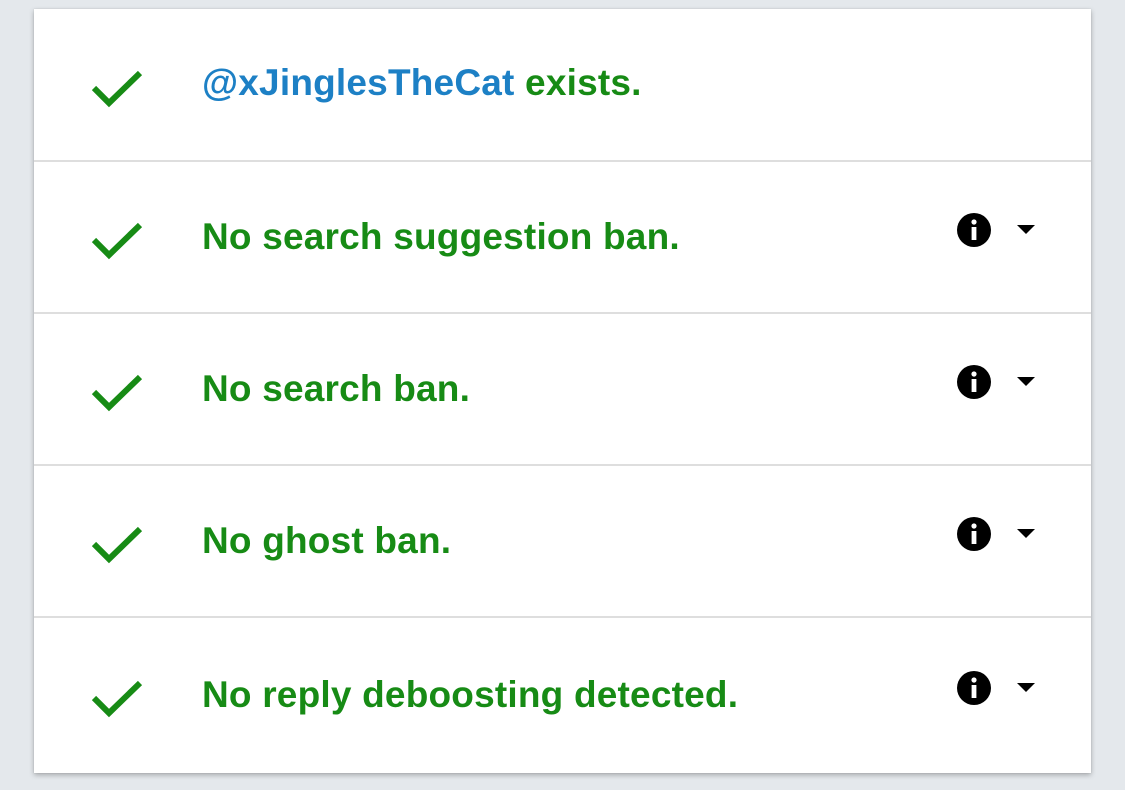 The height and width of the screenshot is (790, 1125). What do you see at coordinates (327, 540) in the screenshot?
I see `result-label: No ghost ban.` at bounding box center [327, 540].